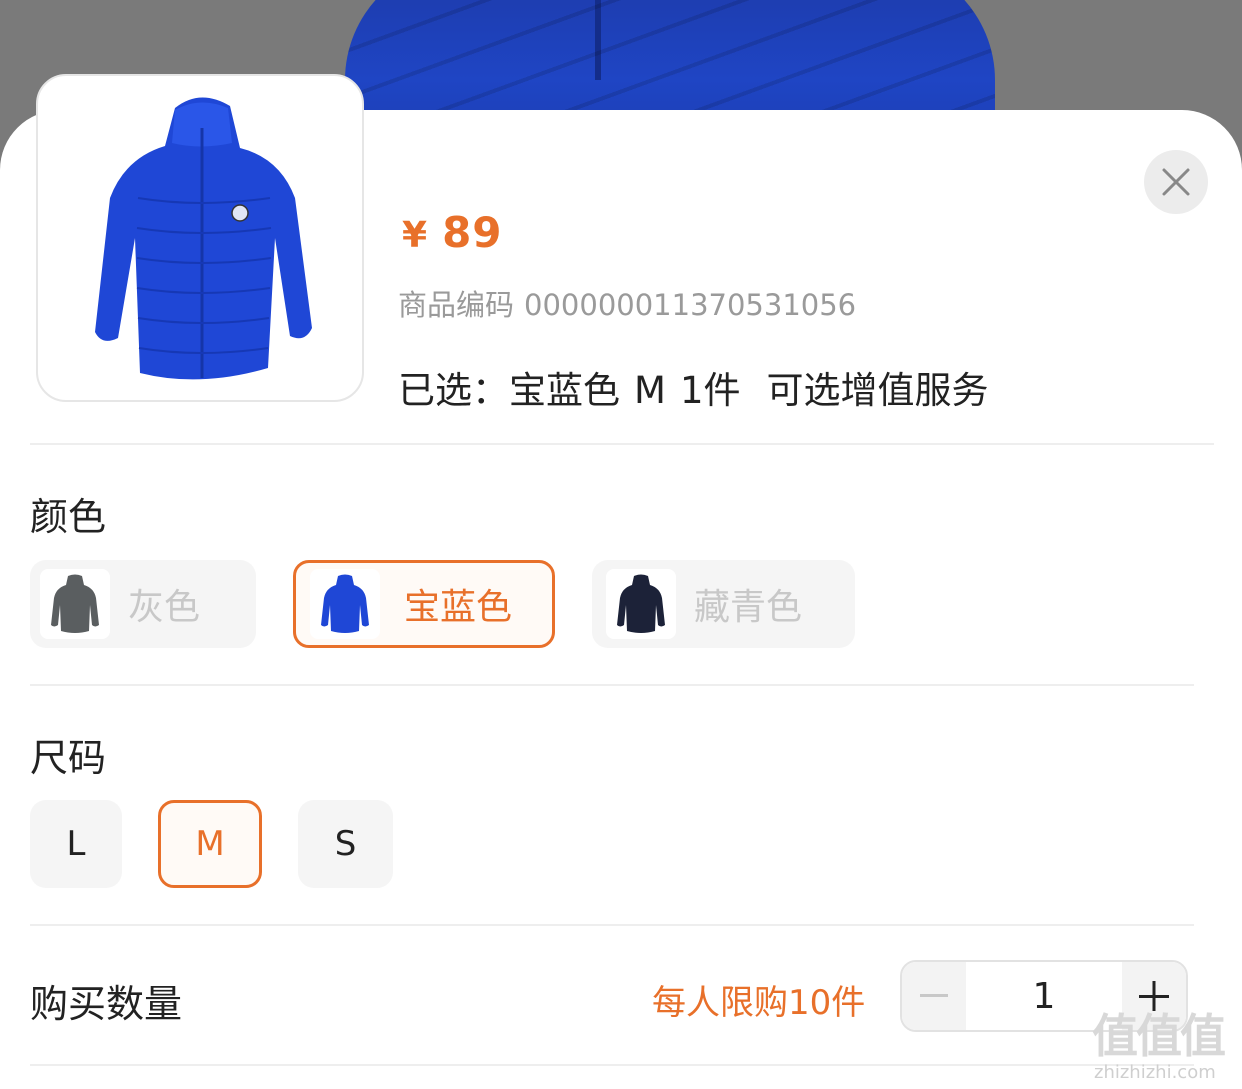  What do you see at coordinates (68, 758) in the screenshot?
I see `size-section-title: 尺码` at bounding box center [68, 758].